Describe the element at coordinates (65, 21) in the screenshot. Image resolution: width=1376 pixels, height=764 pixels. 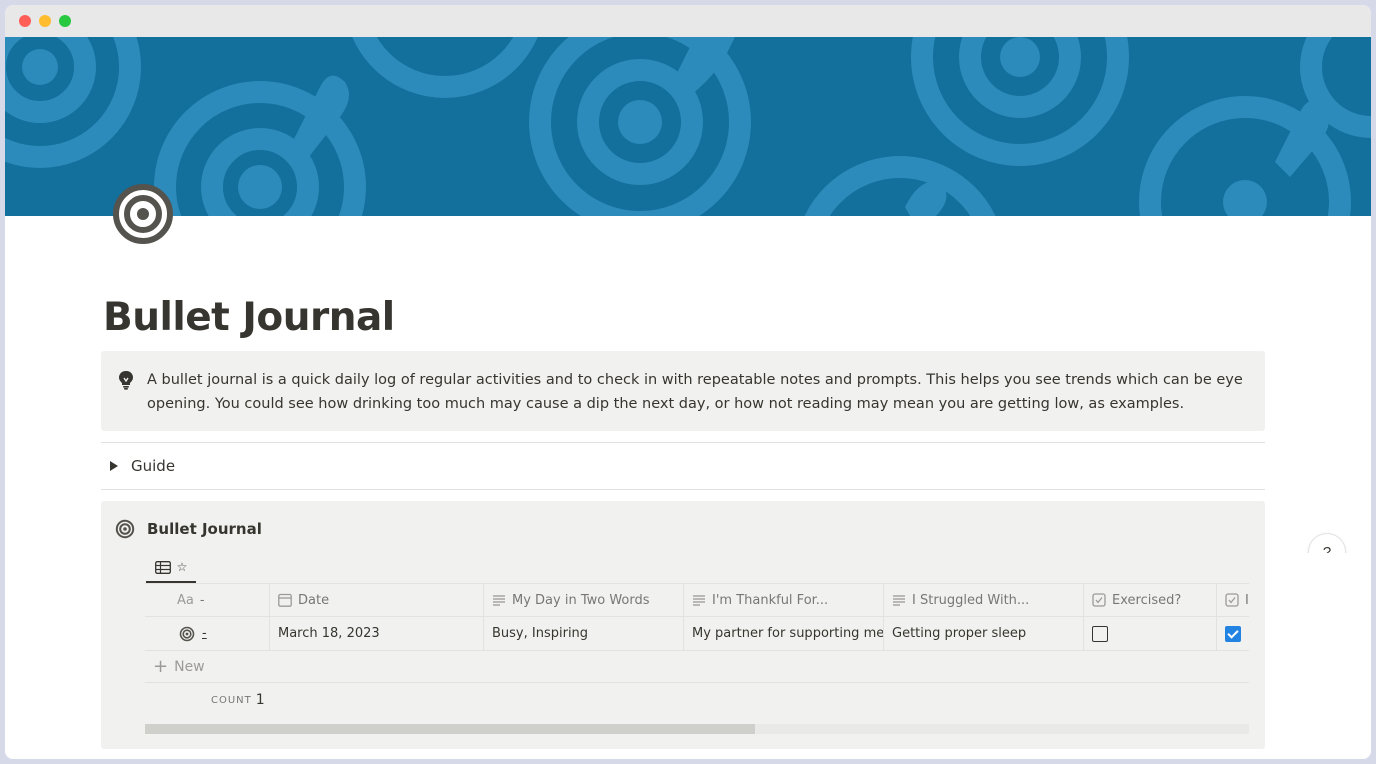
I see `maximize-window-button` at that location.